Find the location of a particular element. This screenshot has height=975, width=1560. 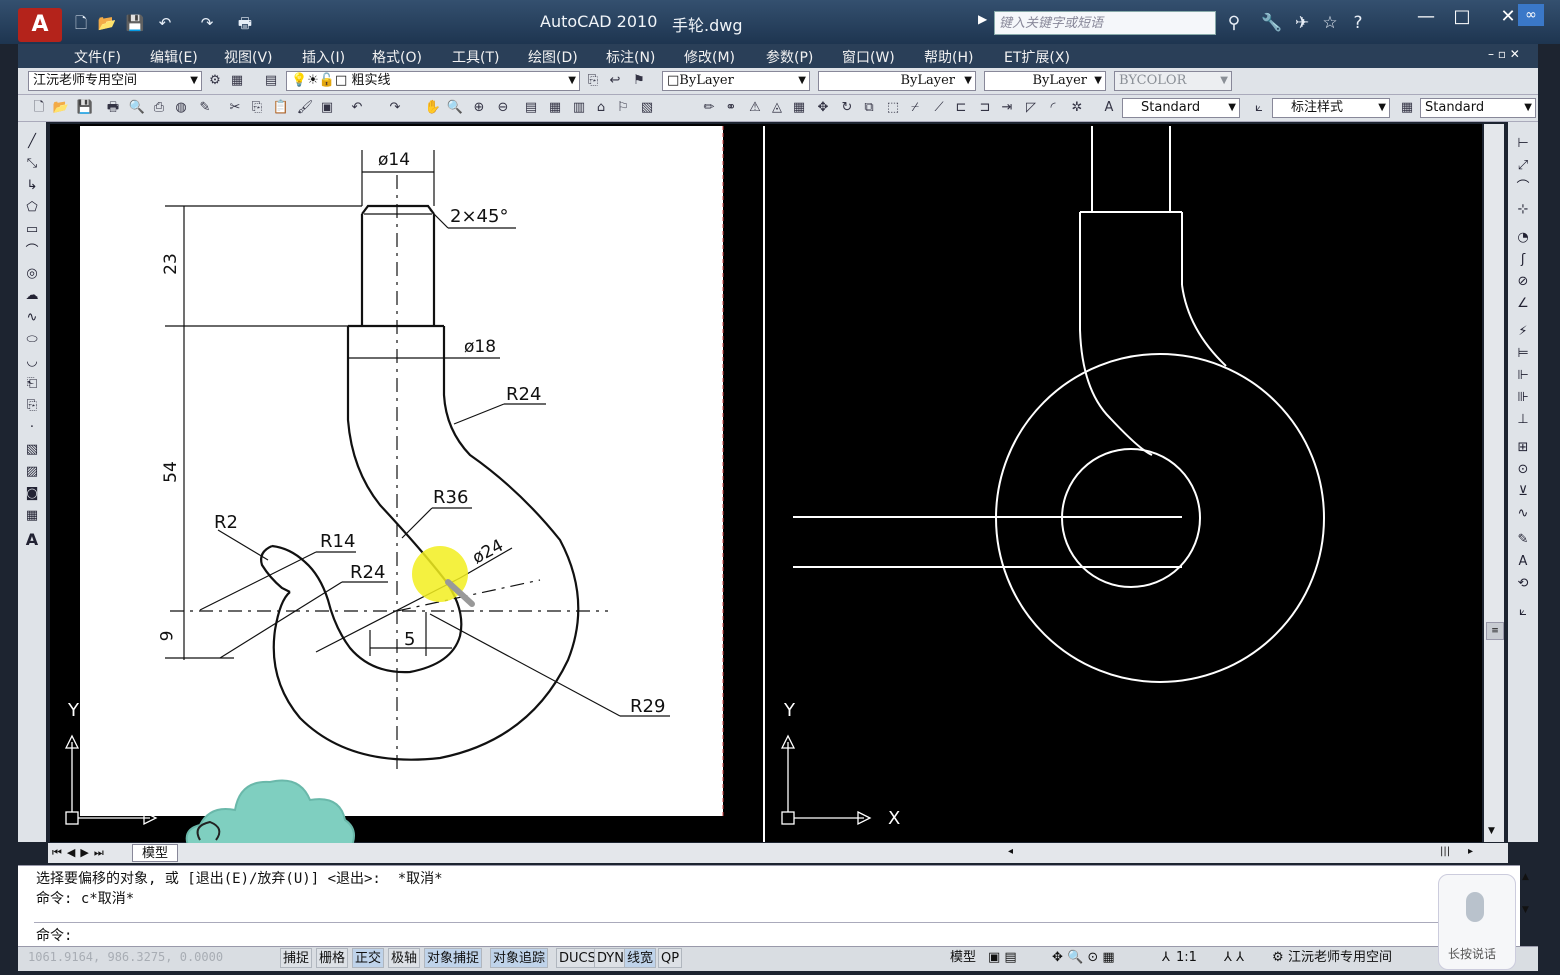

diameter-dim-icon: ⊘ is located at coordinates (1523, 282).